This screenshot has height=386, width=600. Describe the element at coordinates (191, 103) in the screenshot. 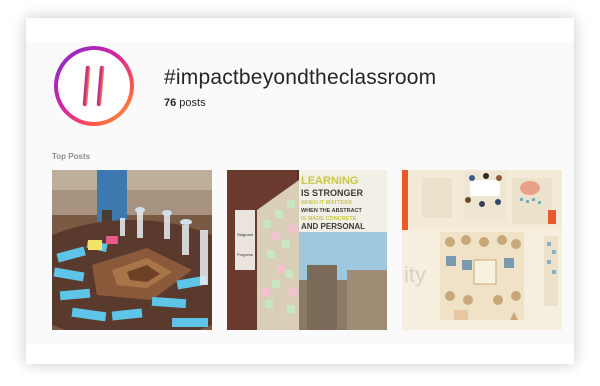

I see `post-count-suffix: posts` at that location.